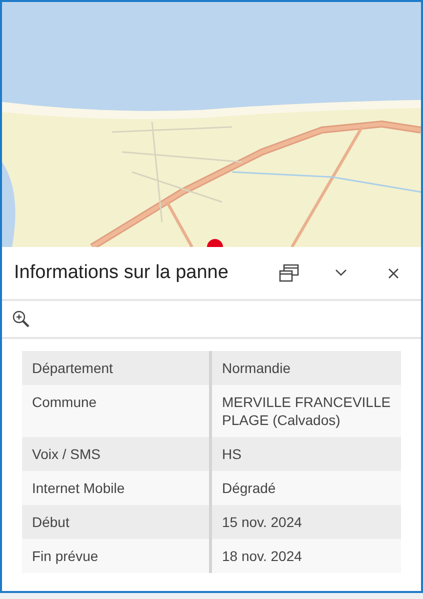  Describe the element at coordinates (262, 522) in the screenshot. I see `field-value: 15 nov. 2024` at that location.